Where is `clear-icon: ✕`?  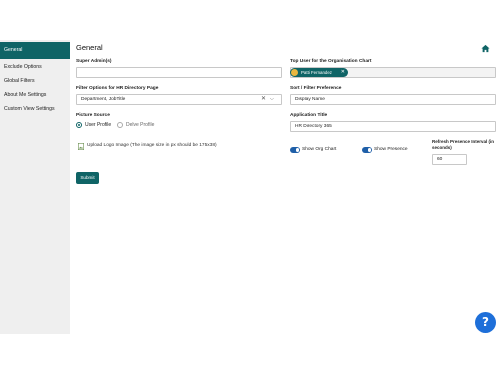
clear-icon: ✕ is located at coordinates (263, 99).